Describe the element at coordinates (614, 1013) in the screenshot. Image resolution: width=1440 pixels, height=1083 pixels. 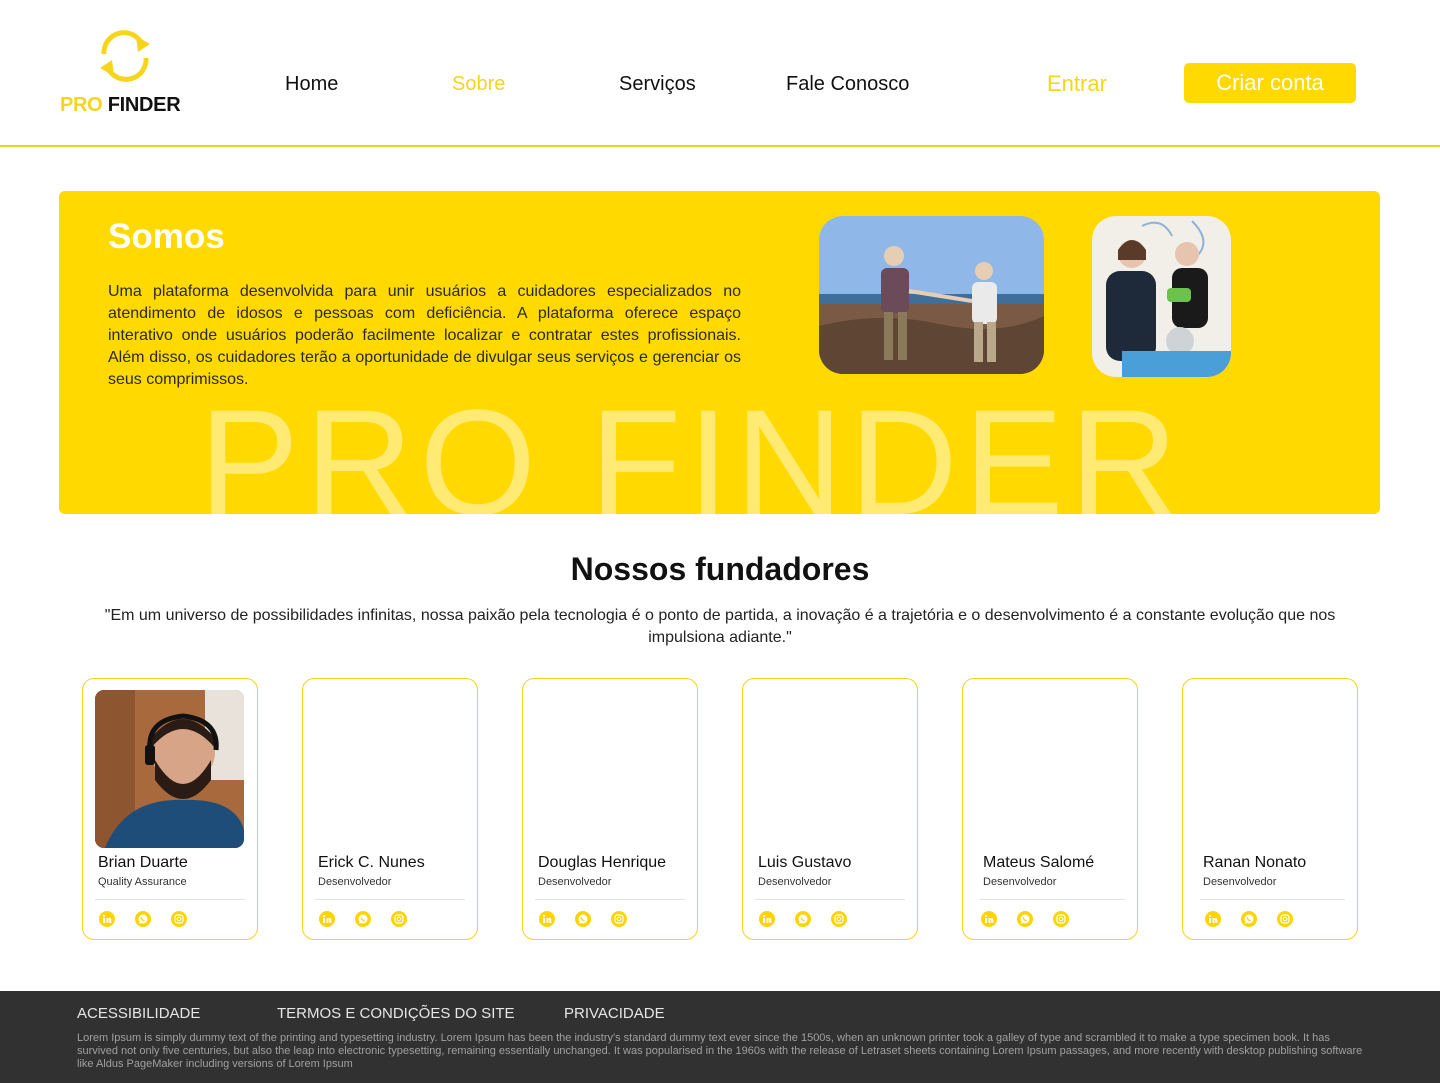
I see `footer-link-privacidade: PRIVACIDADE` at that location.